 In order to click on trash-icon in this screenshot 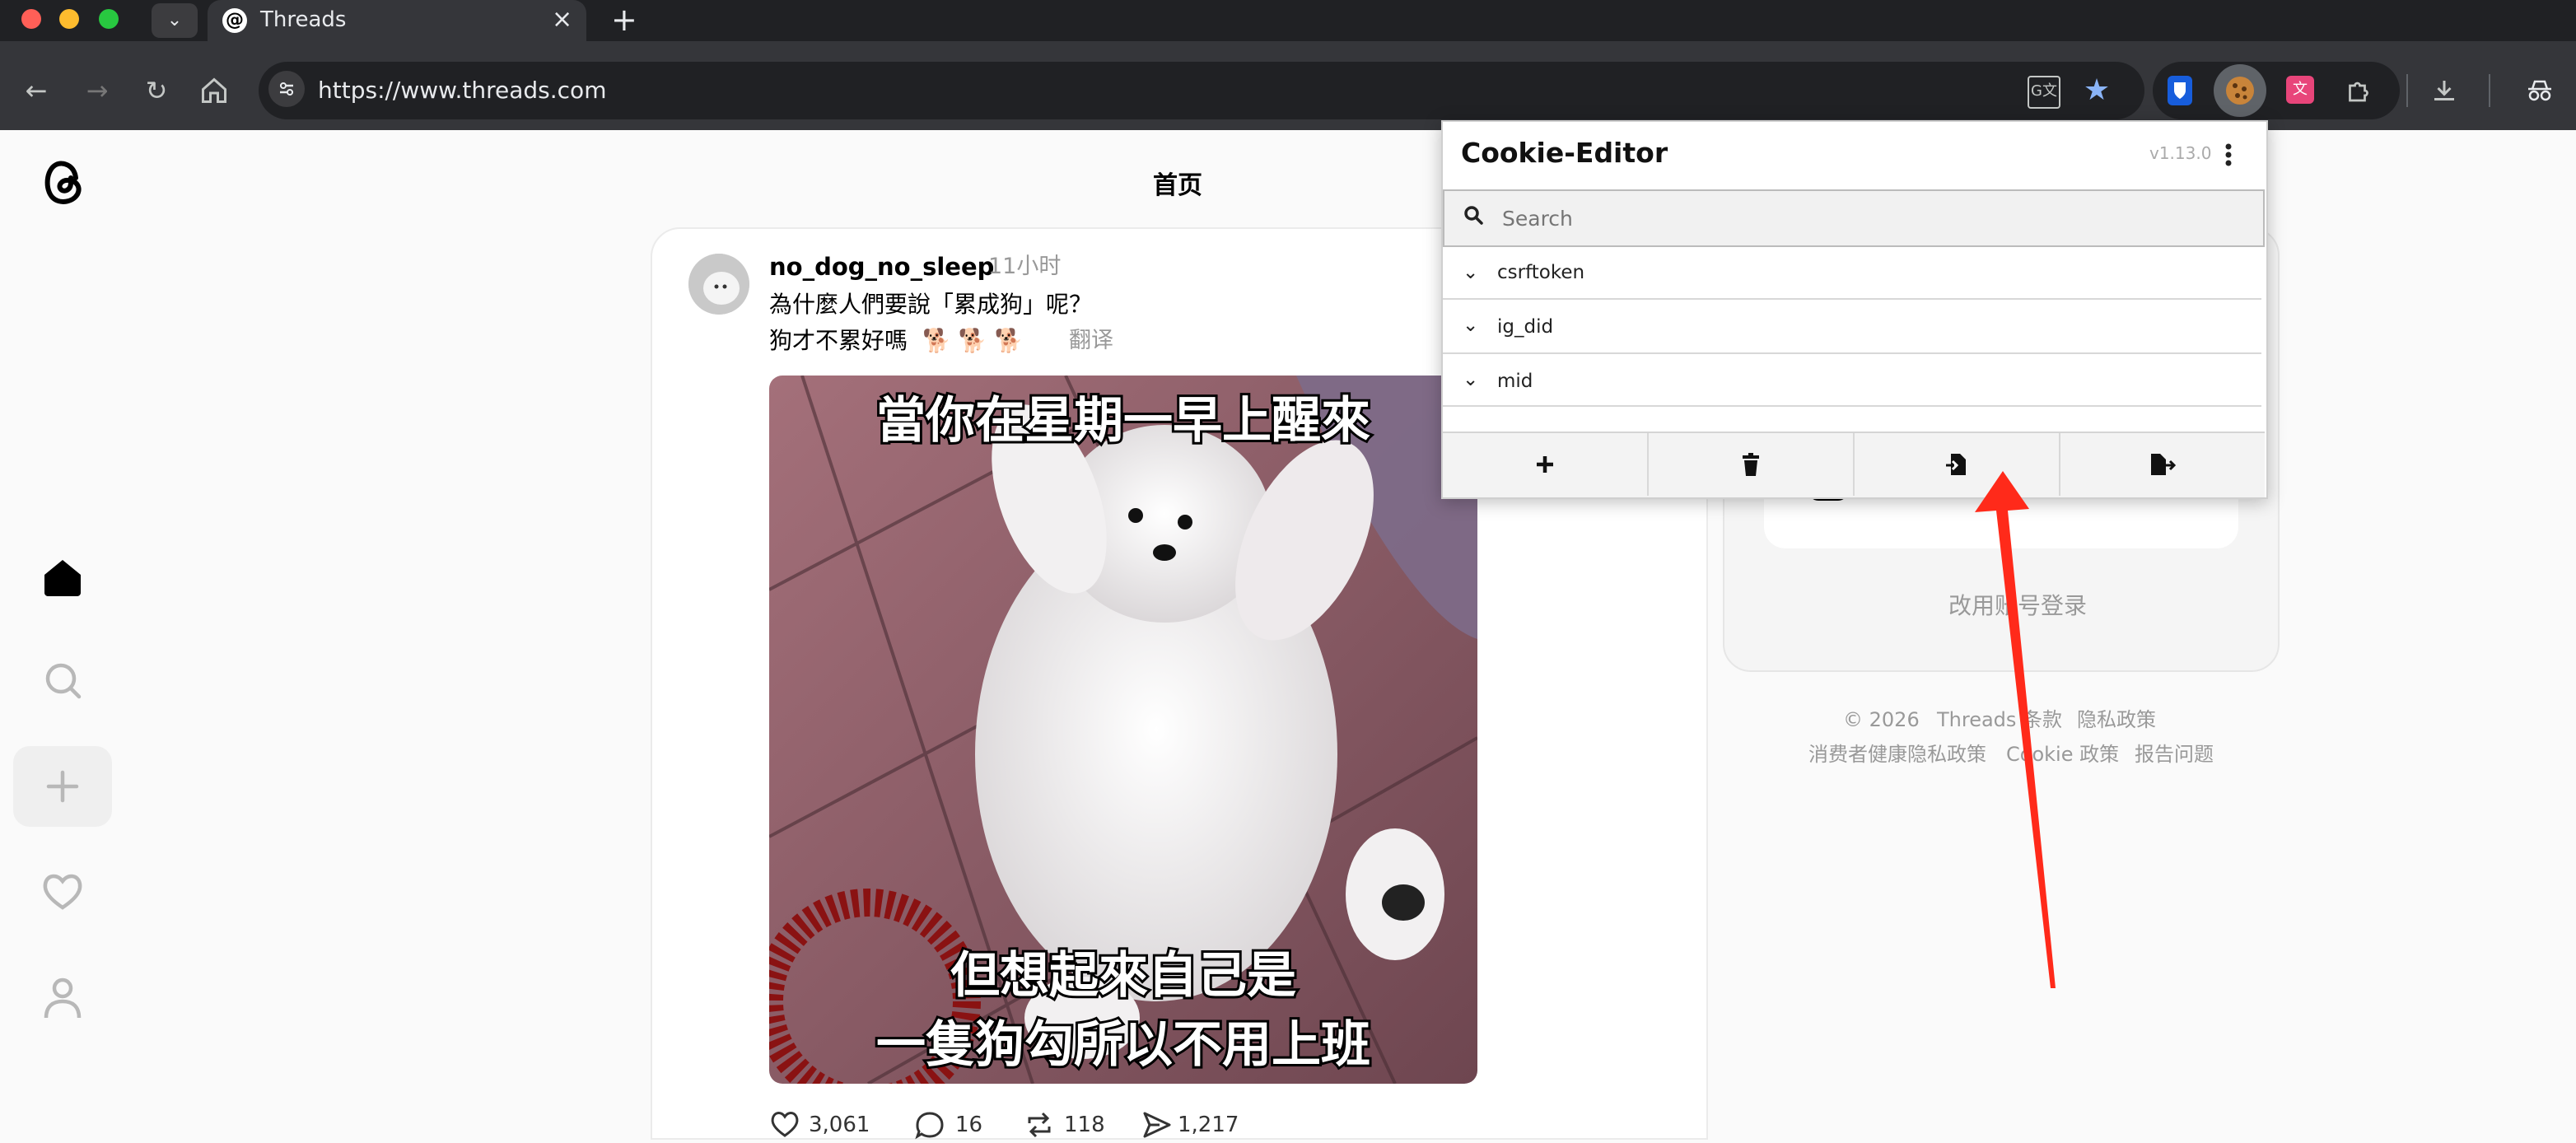, I will do `click(1751, 464)`.